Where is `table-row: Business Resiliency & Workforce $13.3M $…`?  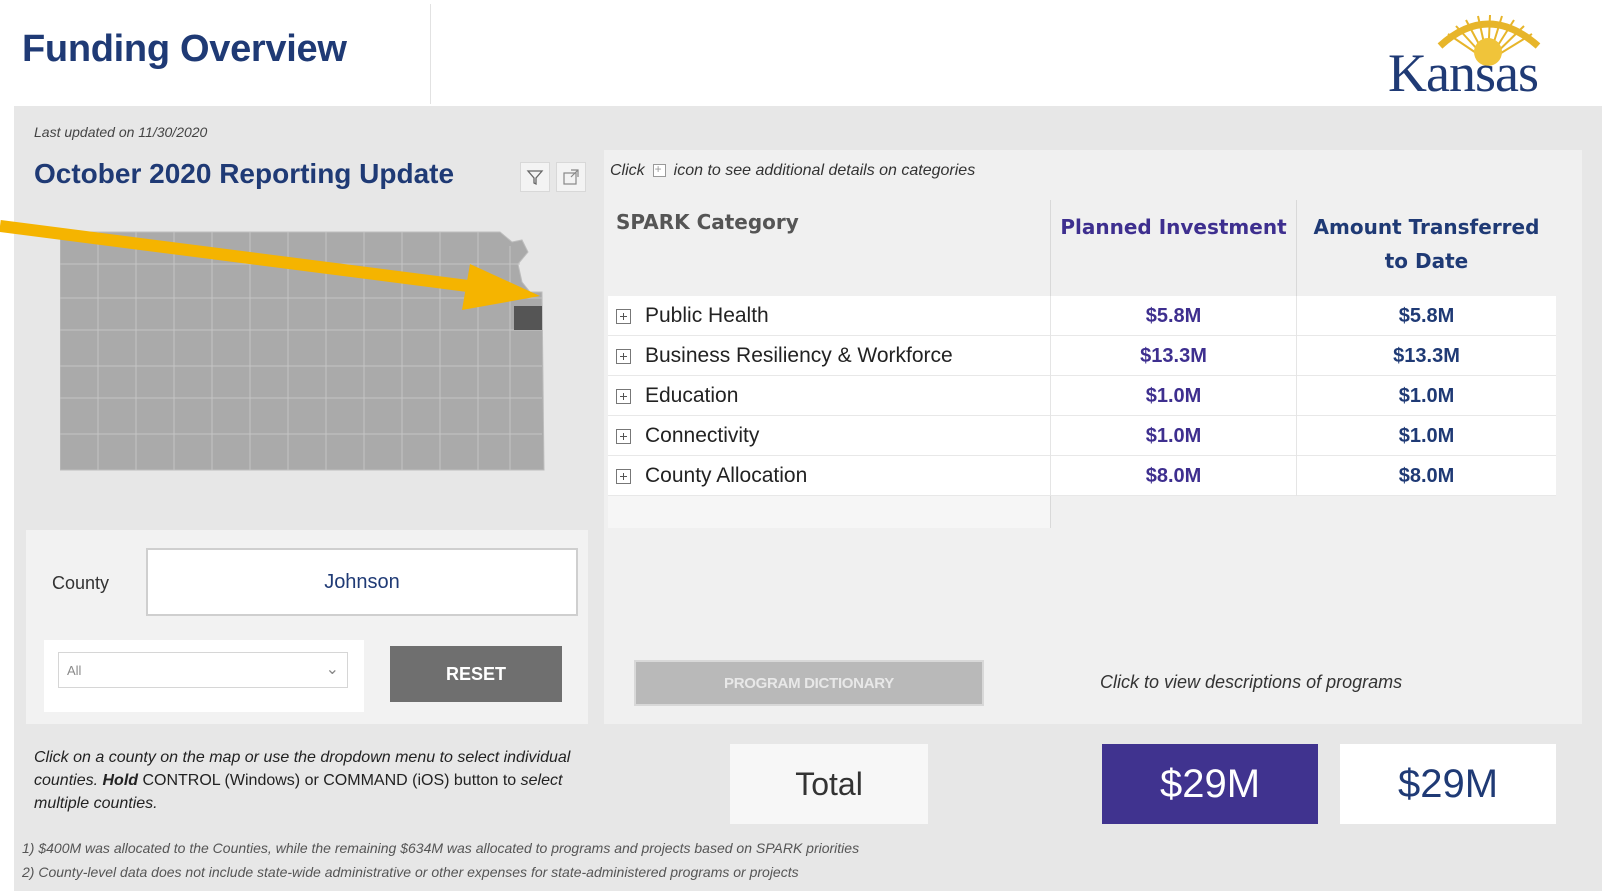 table-row: Business Resiliency & Workforce $13.3M $… is located at coordinates (1082, 356).